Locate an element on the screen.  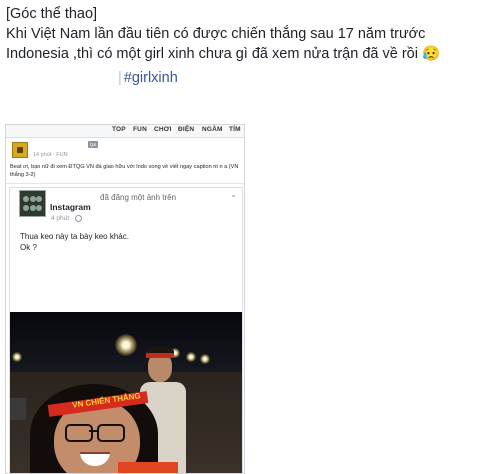
page-logo-icon is located at coordinates (20, 150).